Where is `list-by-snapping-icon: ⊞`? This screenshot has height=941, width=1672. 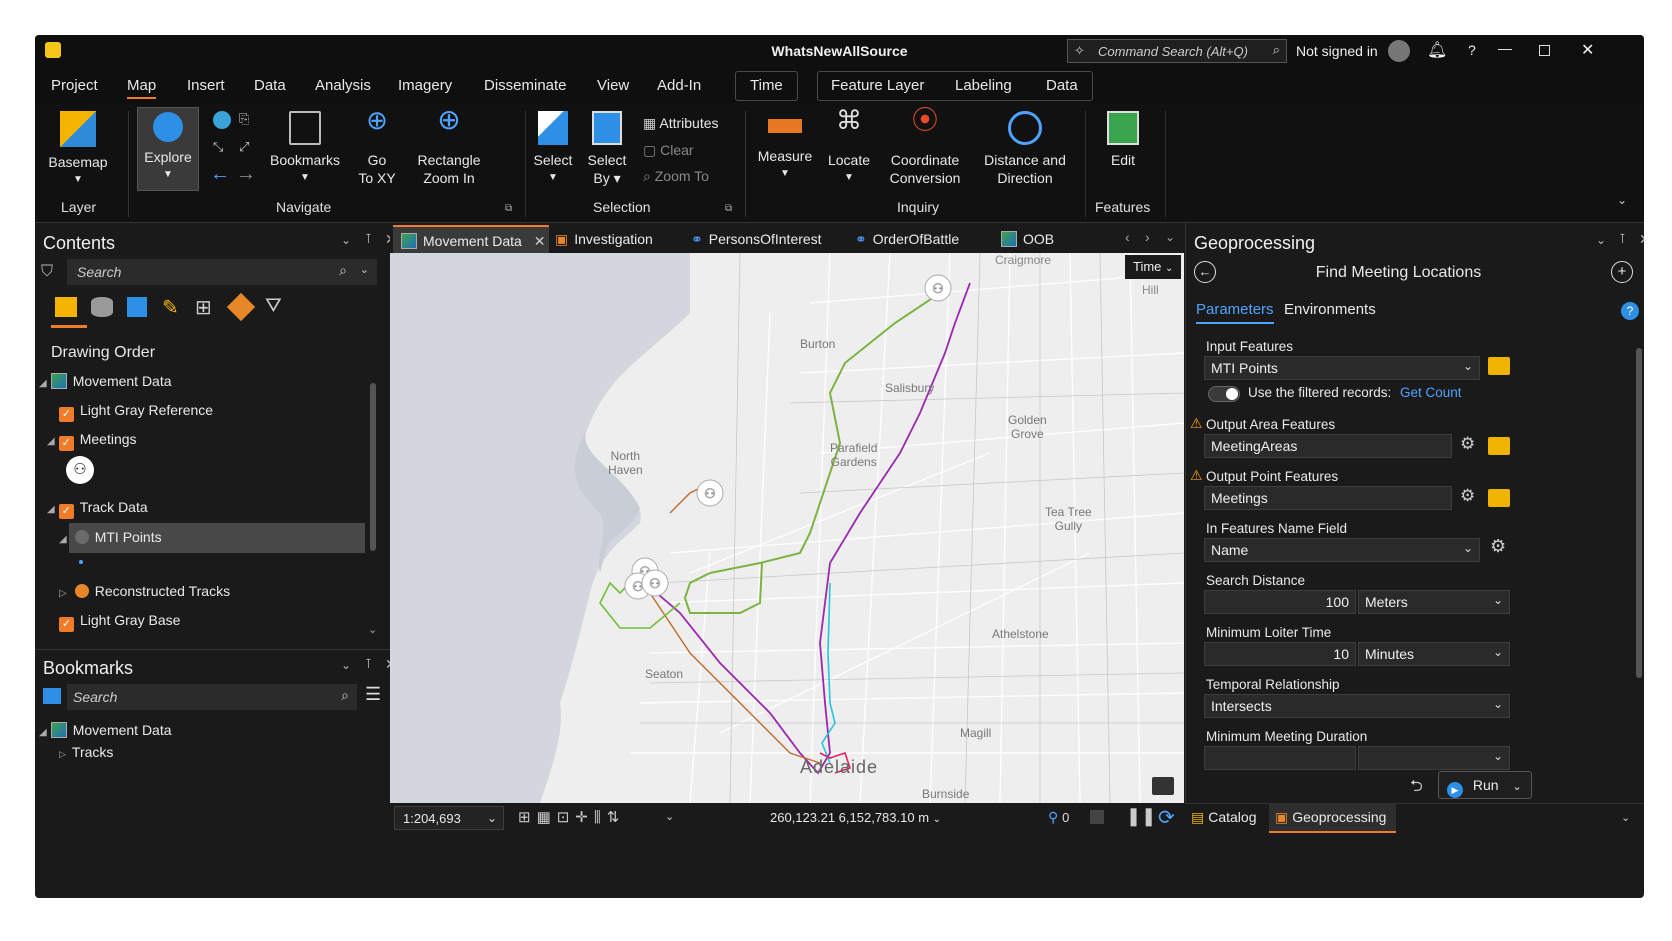 list-by-snapping-icon: ⊞ is located at coordinates (203, 307).